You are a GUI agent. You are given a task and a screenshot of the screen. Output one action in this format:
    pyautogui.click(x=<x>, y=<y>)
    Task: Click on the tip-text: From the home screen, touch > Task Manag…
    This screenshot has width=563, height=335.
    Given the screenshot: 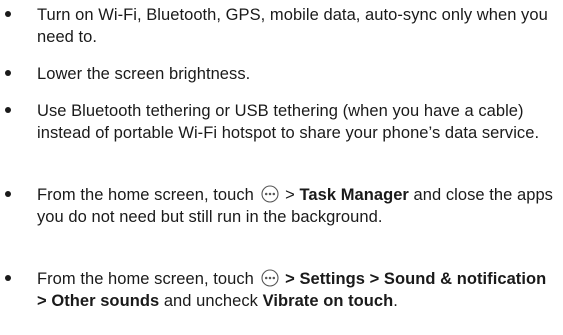 What is the action you would take?
    pyautogui.click(x=298, y=206)
    